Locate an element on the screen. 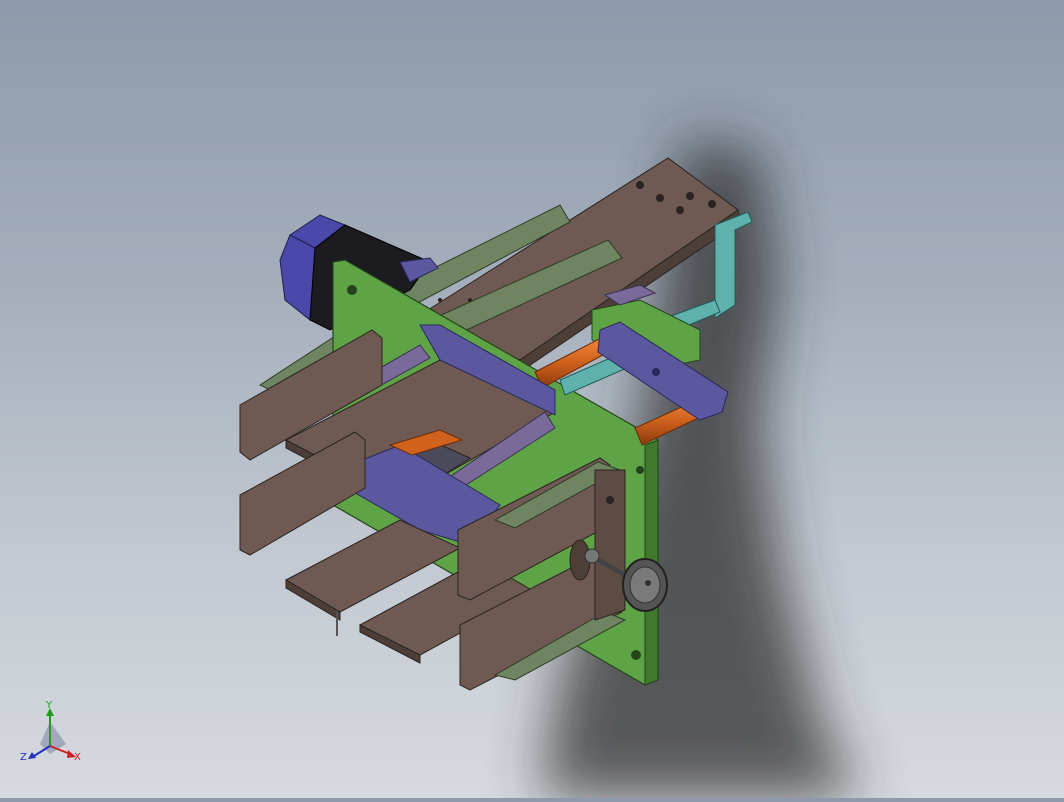 The width and height of the screenshot is (1064, 802). z-axis-label: Z is located at coordinates (23, 757).